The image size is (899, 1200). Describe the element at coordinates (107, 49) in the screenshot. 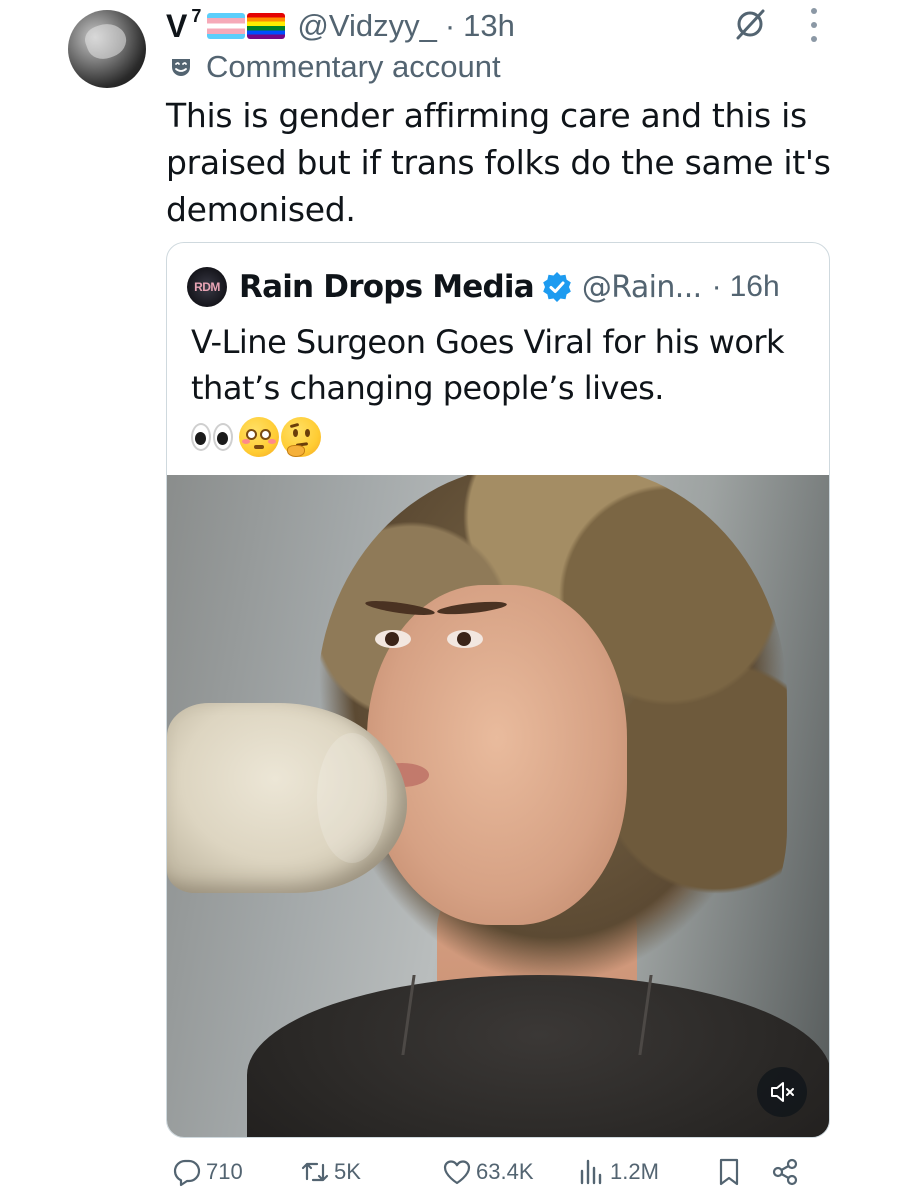

I see `author-avatar` at that location.